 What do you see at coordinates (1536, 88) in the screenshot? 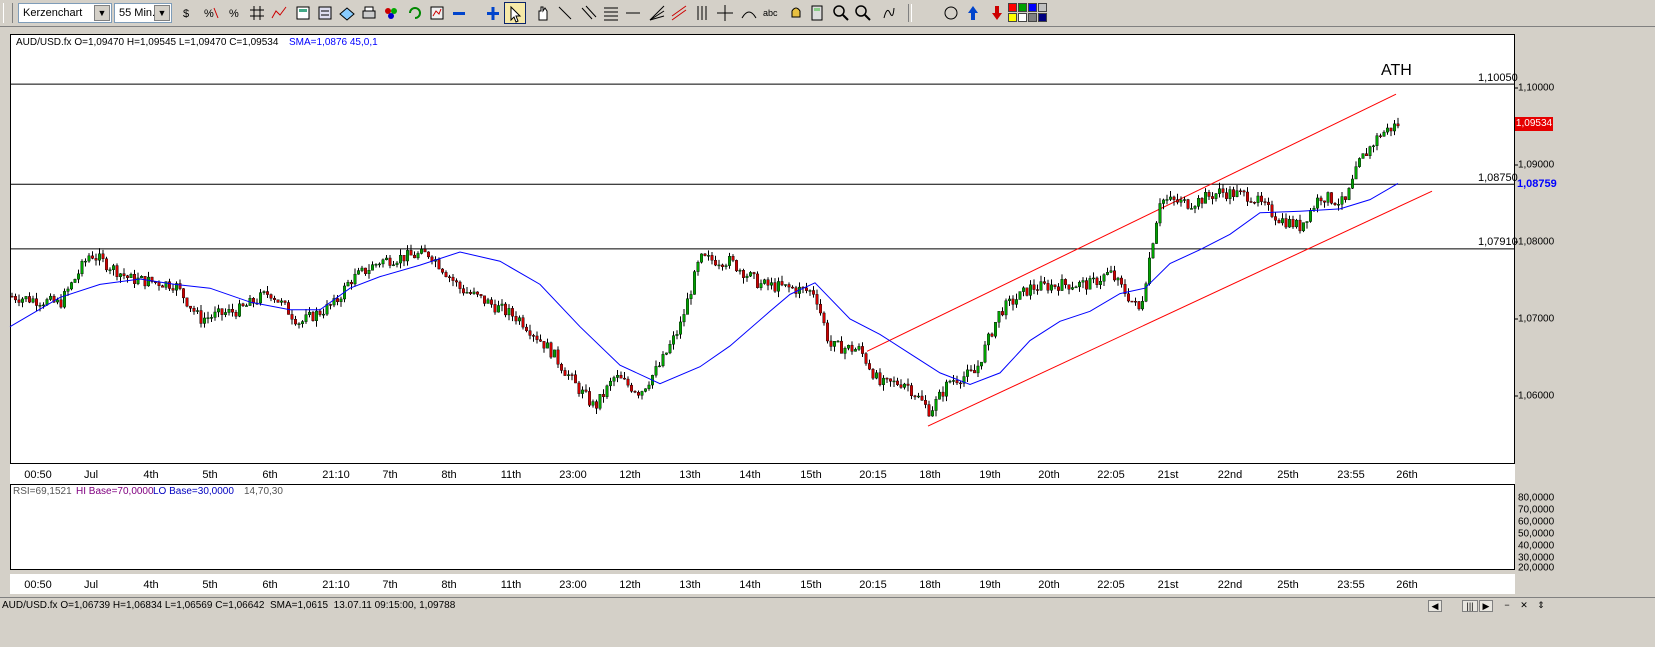
I see `price-tick: 1,10000` at bounding box center [1536, 88].